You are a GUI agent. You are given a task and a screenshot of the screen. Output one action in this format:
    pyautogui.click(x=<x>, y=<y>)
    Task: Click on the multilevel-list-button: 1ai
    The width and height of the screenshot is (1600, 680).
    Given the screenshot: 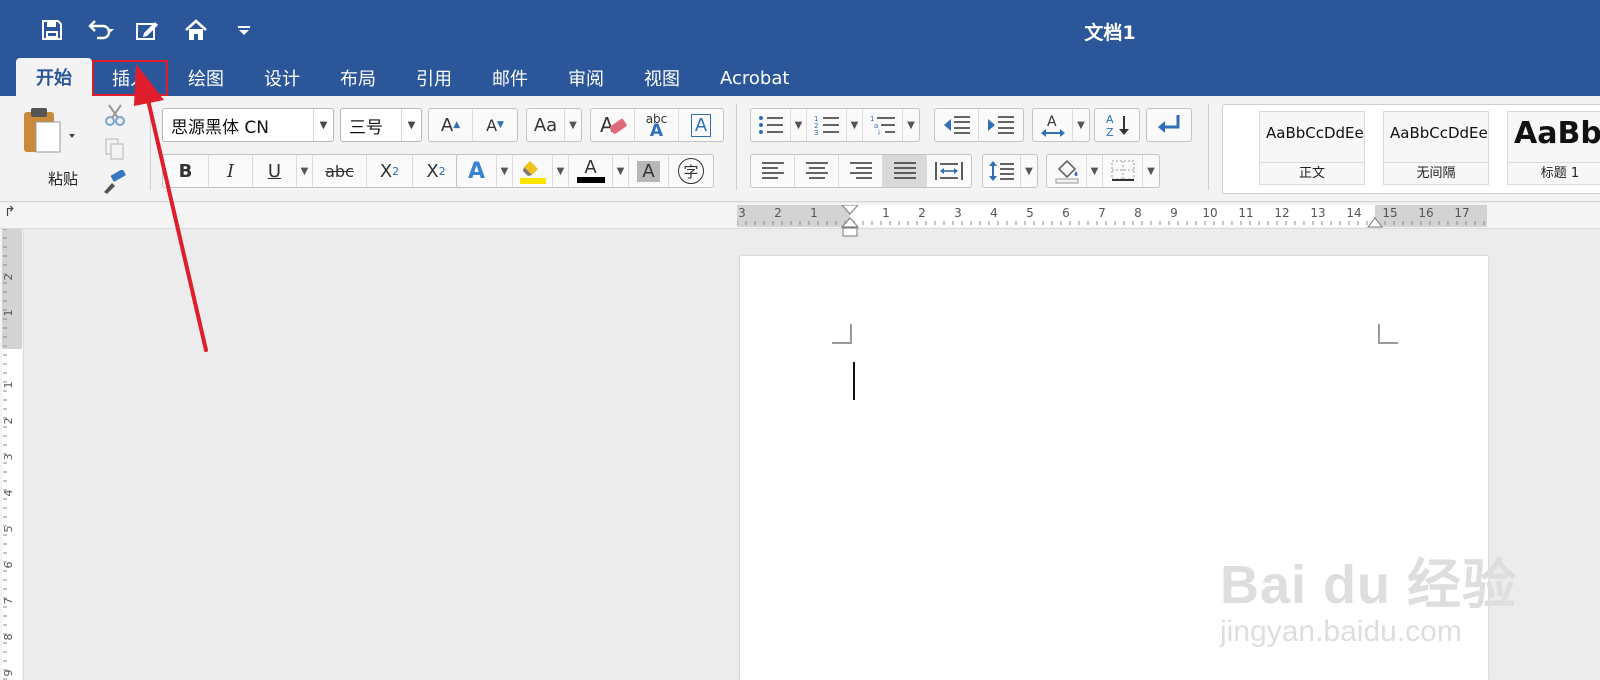 What is the action you would take?
    pyautogui.click(x=883, y=125)
    